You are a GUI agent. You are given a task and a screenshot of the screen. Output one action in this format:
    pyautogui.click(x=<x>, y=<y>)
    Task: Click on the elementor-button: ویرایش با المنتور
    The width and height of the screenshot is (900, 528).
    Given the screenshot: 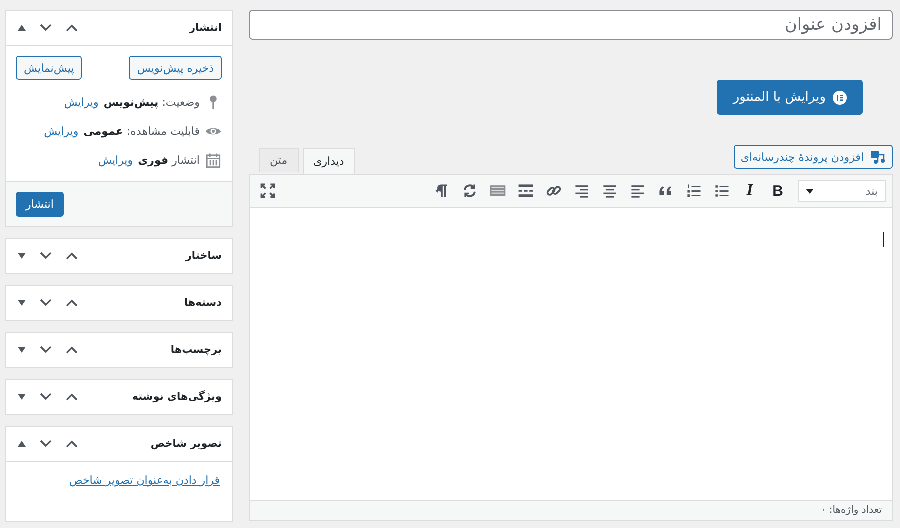 What is the action you would take?
    pyautogui.click(x=790, y=97)
    